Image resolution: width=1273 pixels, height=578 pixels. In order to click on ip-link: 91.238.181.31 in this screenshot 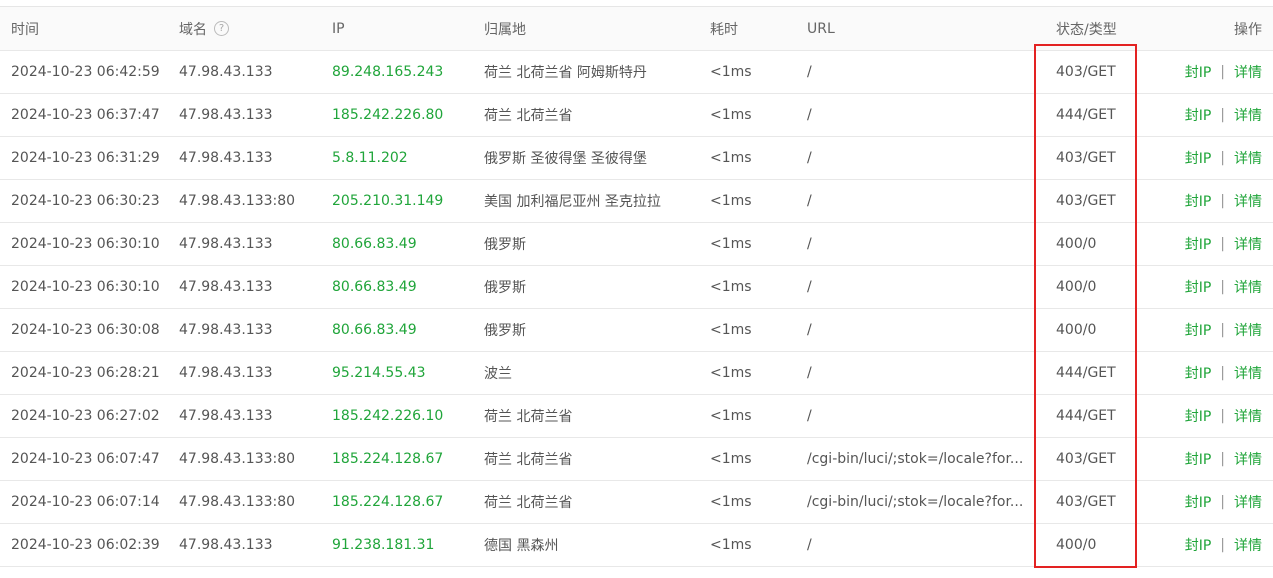, I will do `click(383, 545)`.